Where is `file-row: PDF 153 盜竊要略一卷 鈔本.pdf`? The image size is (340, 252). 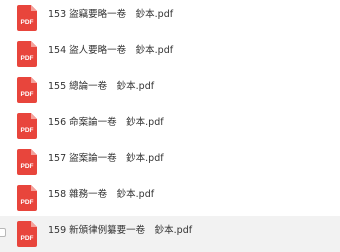 file-row: PDF 153 盜竊要略一卷 鈔本.pdf is located at coordinates (170, 18).